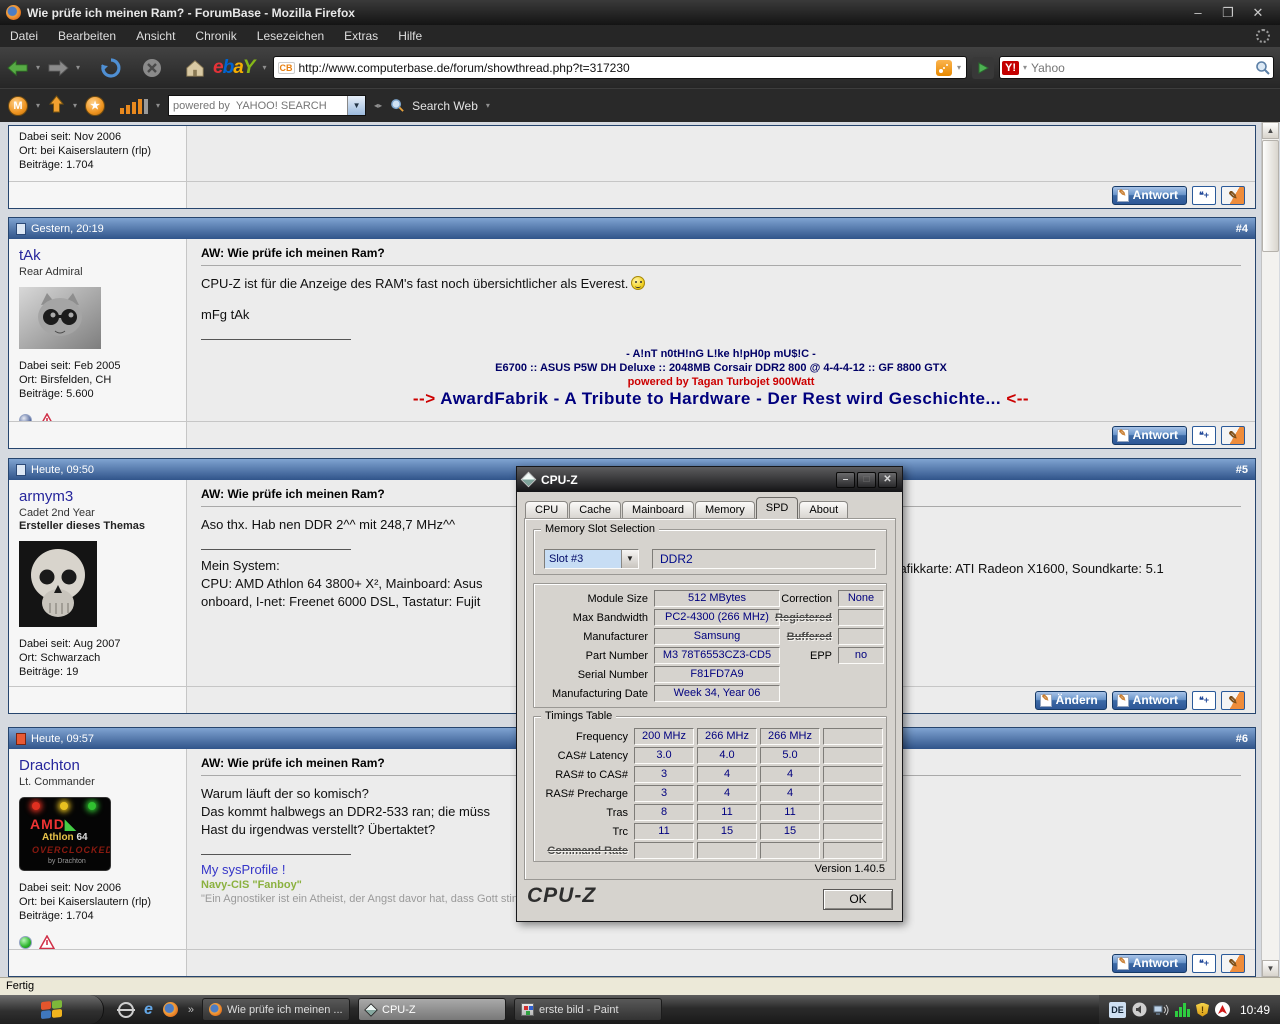  Describe the element at coordinates (959, 67) in the screenshot. I see `url-dropdown: ▾` at that location.